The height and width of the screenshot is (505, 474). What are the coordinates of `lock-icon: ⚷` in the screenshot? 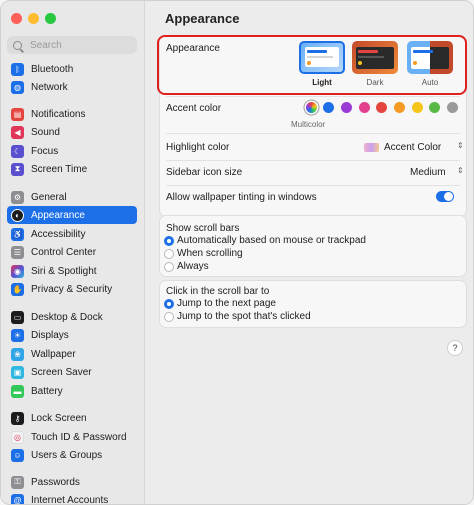 It's located at (17, 418).